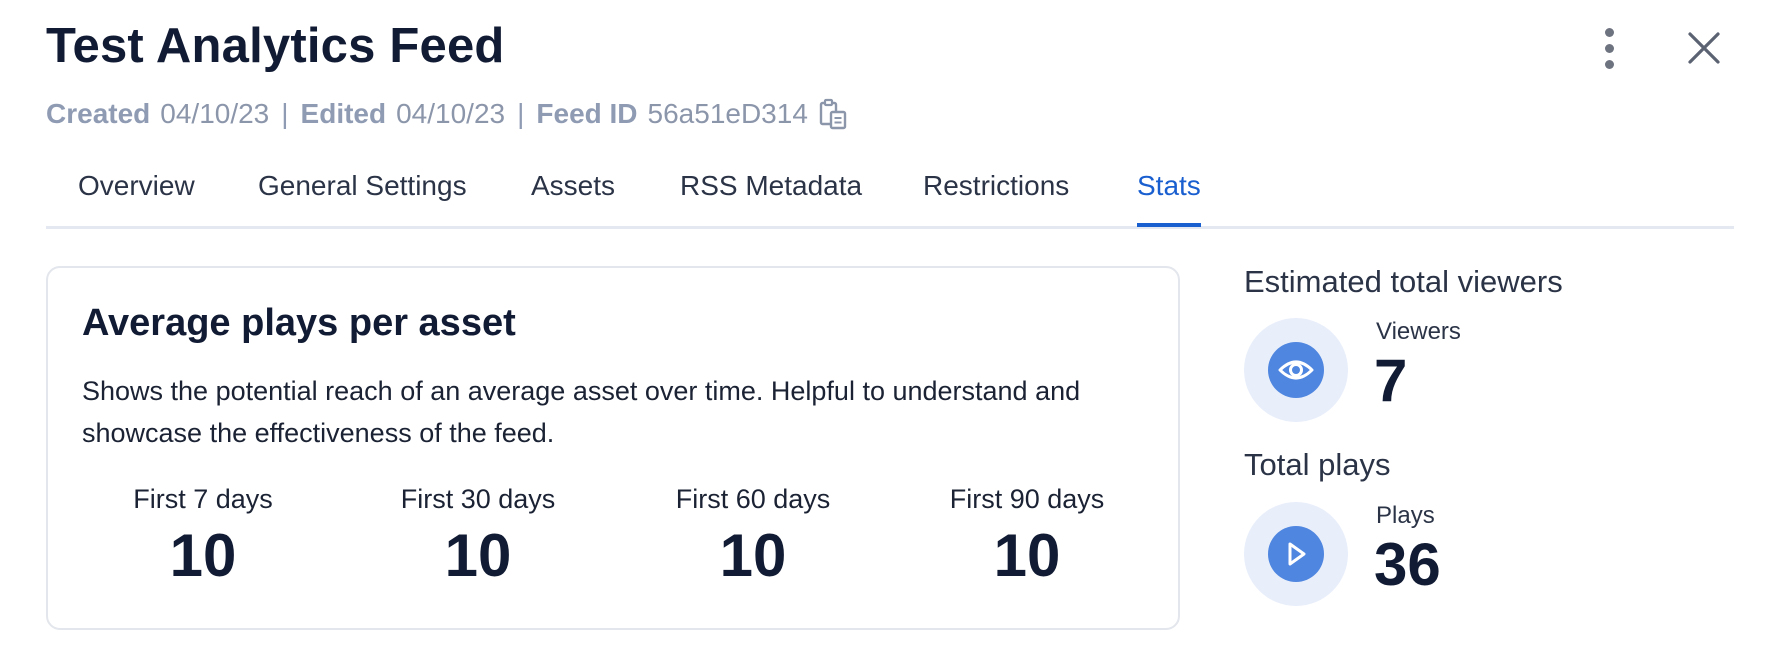  I want to click on stat-label: First 30 days, so click(478, 499).